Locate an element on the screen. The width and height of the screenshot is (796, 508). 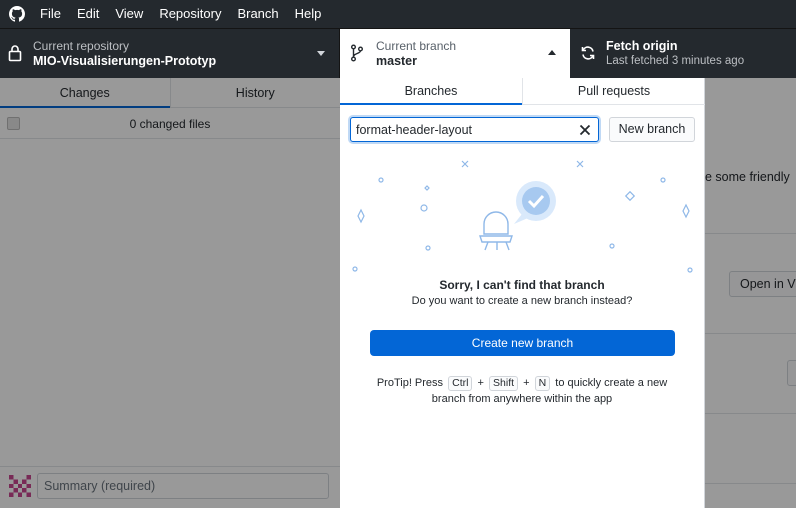
sync-icon is located at coordinates (588, 53).